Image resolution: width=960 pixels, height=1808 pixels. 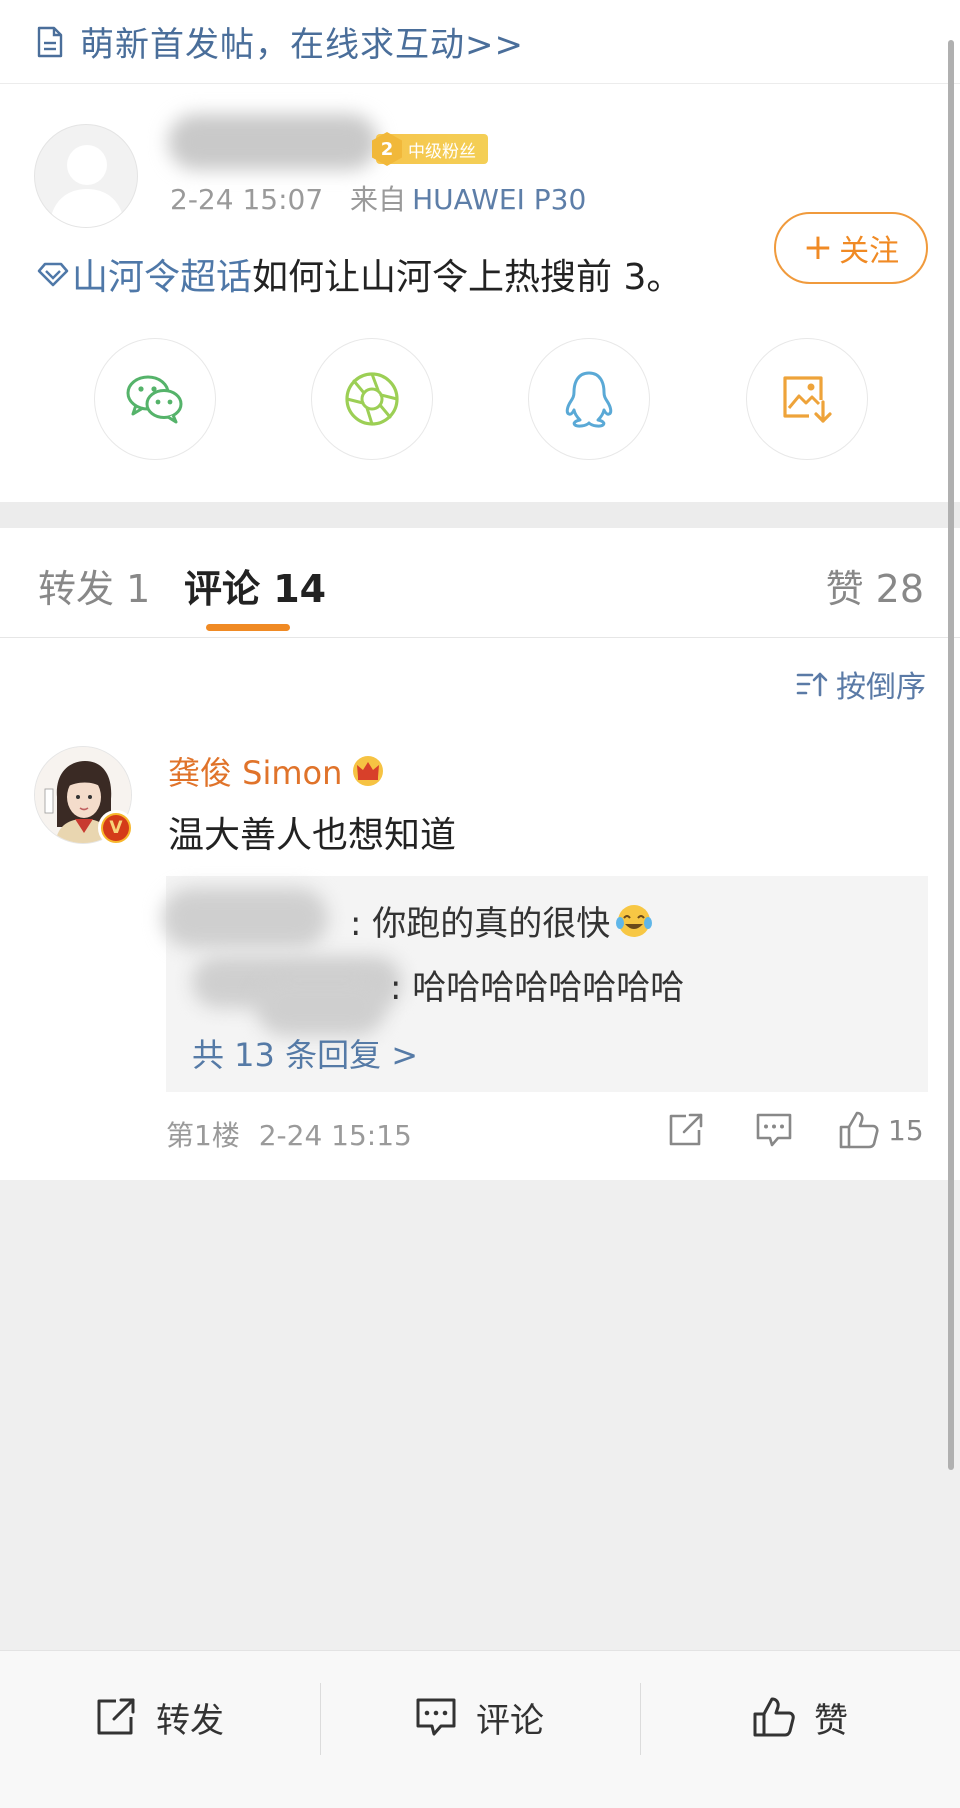 What do you see at coordinates (302, 45) in the screenshot?
I see `banner-text: 萌新首发帖，在线求互动>>` at bounding box center [302, 45].